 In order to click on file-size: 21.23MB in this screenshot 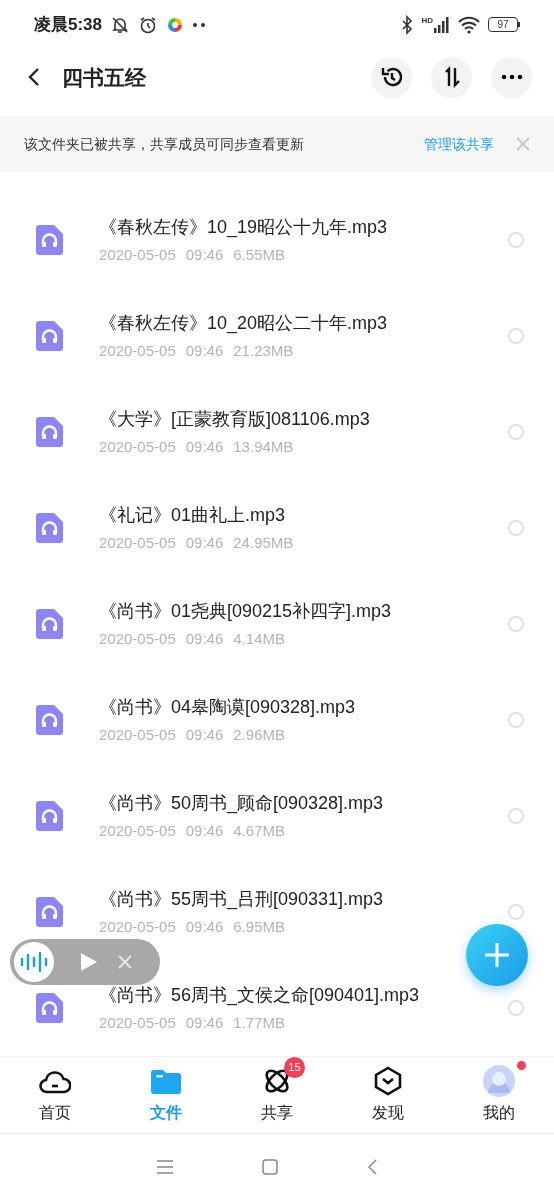, I will do `click(263, 350)`.